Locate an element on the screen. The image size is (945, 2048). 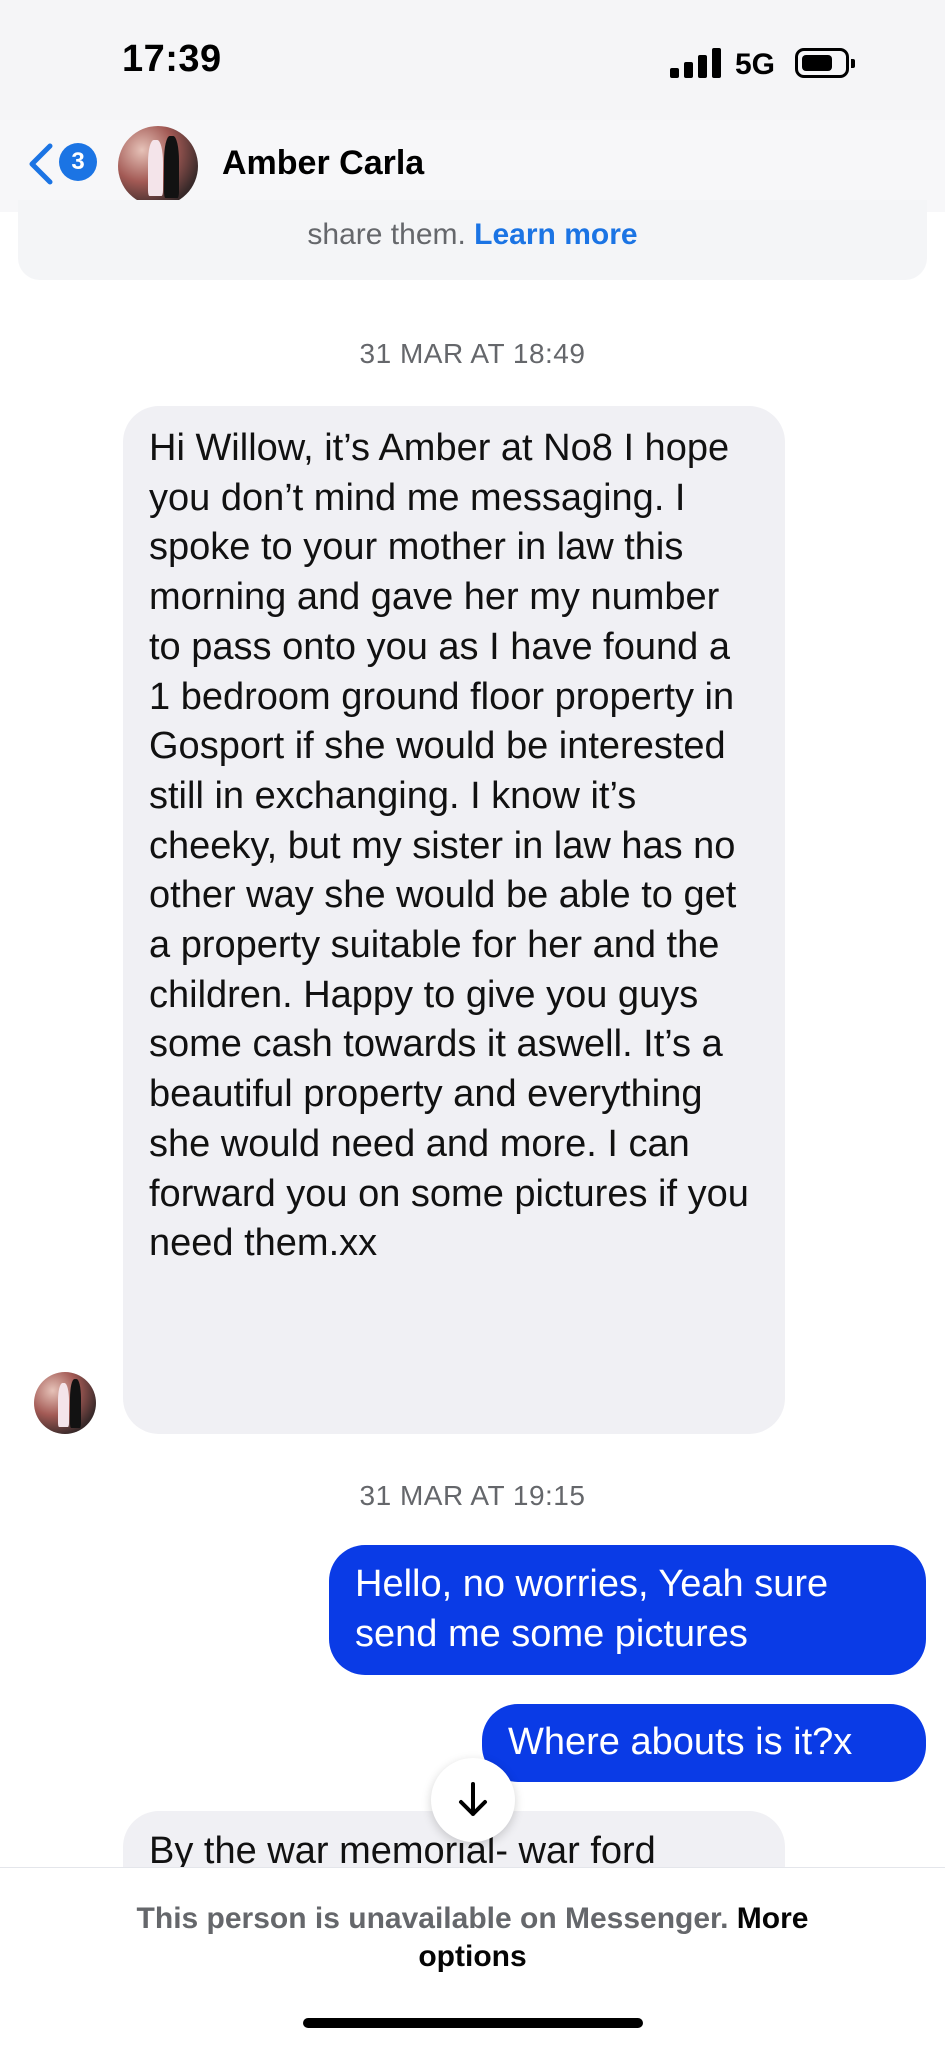
chevron-left-icon is located at coordinates (41, 164).